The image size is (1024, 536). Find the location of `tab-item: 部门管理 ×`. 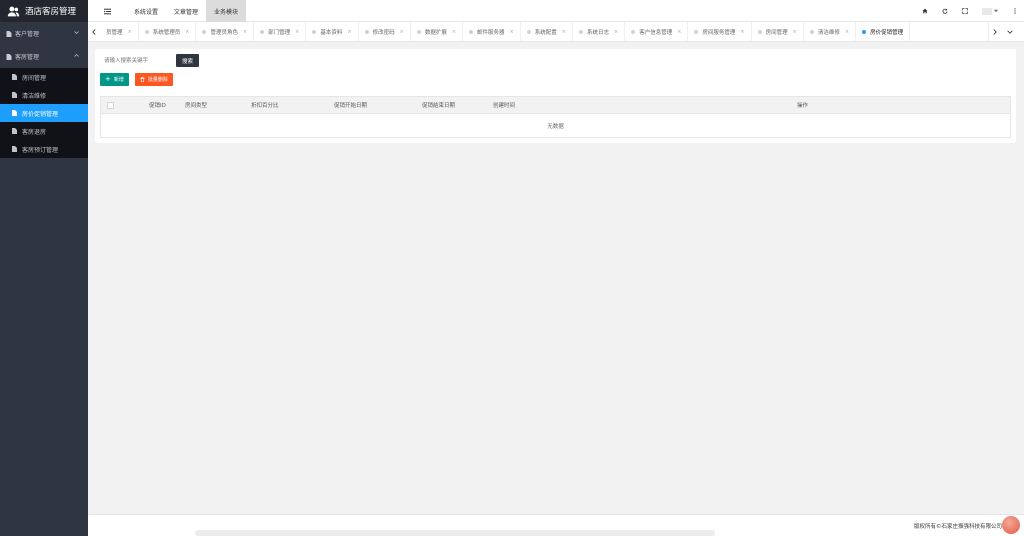

tab-item: 部门管理 × is located at coordinates (280, 31).